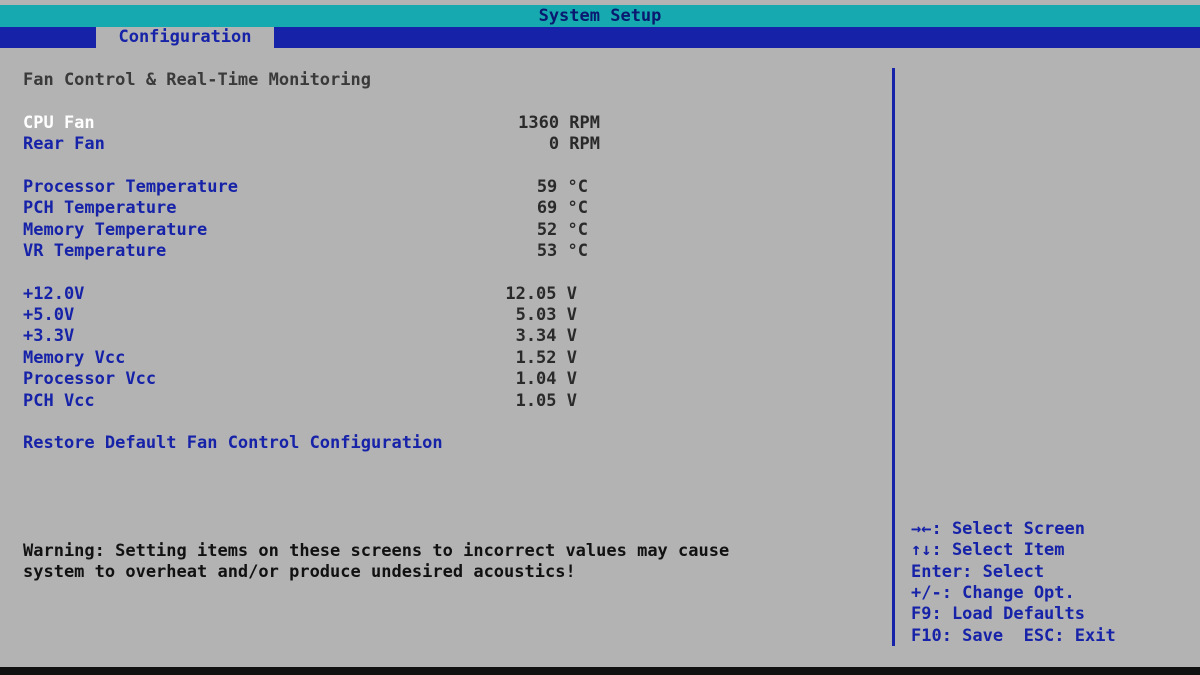  What do you see at coordinates (48, 315) in the screenshot?
I see `voltage-5v-label: +5.0V` at bounding box center [48, 315].